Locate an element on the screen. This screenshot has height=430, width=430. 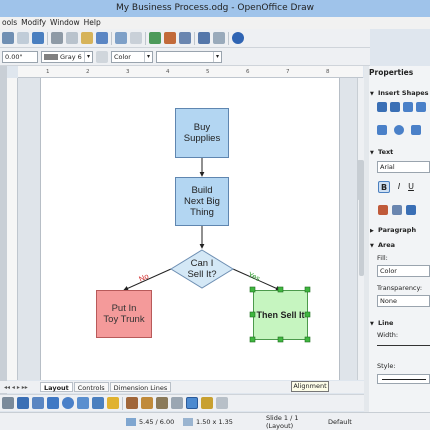
italic-icon: I is located at coordinates (399, 186).